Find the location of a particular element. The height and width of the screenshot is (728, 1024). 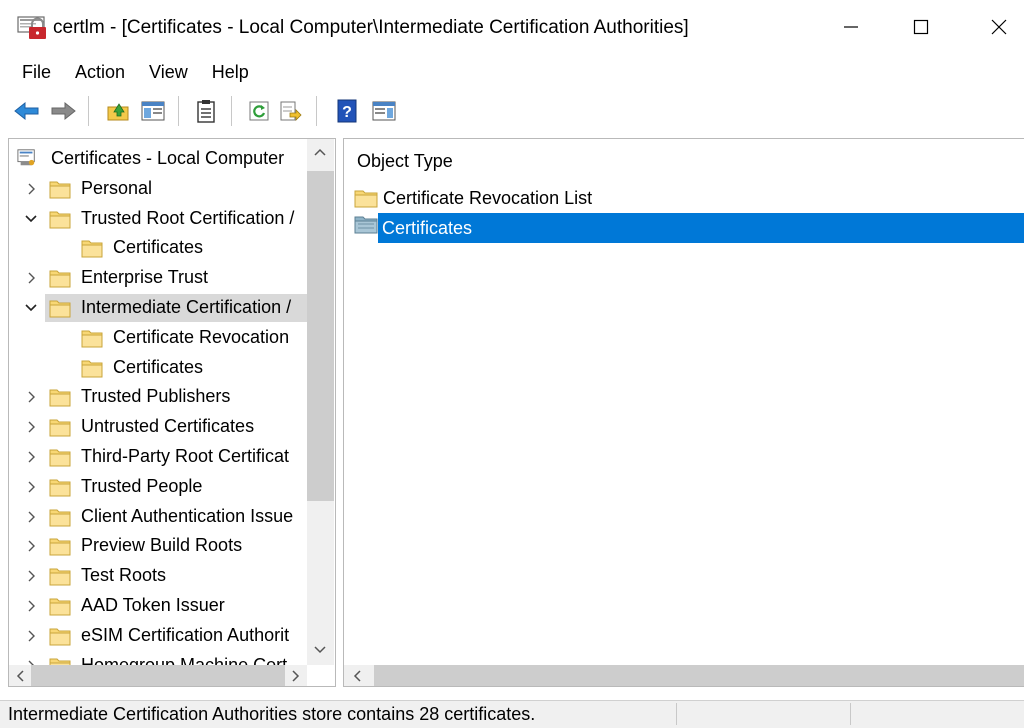

properties-button is located at coordinates (206, 111).